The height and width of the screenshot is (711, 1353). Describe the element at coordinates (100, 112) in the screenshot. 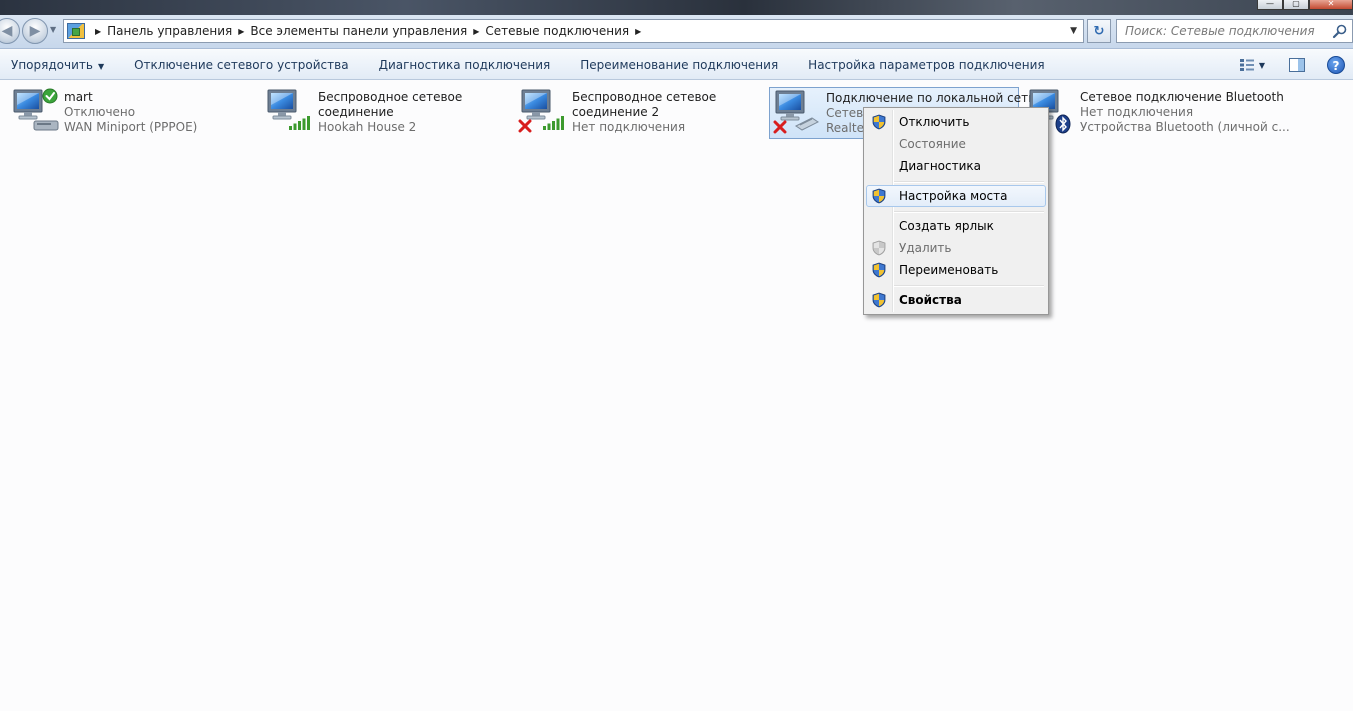

I see `connection-status: Отключено` at that location.